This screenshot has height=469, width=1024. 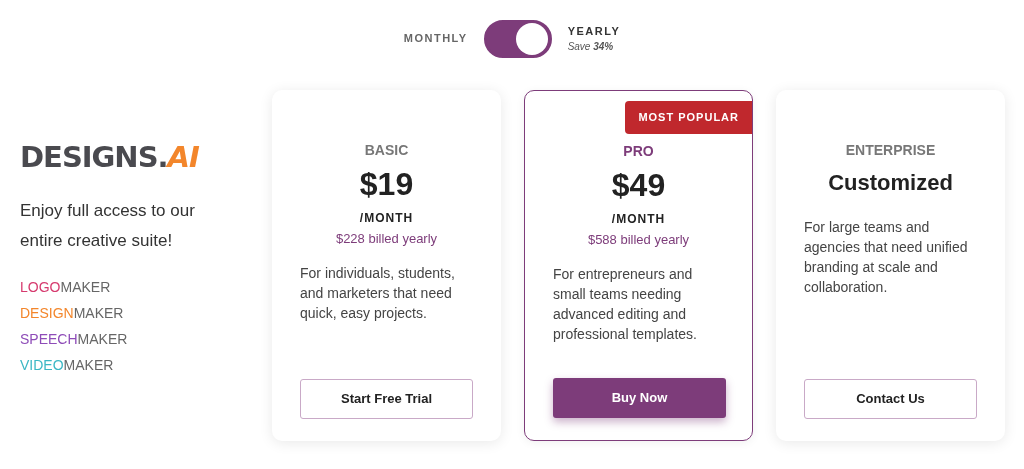 I want to click on plan-name: BASIC, so click(x=386, y=150).